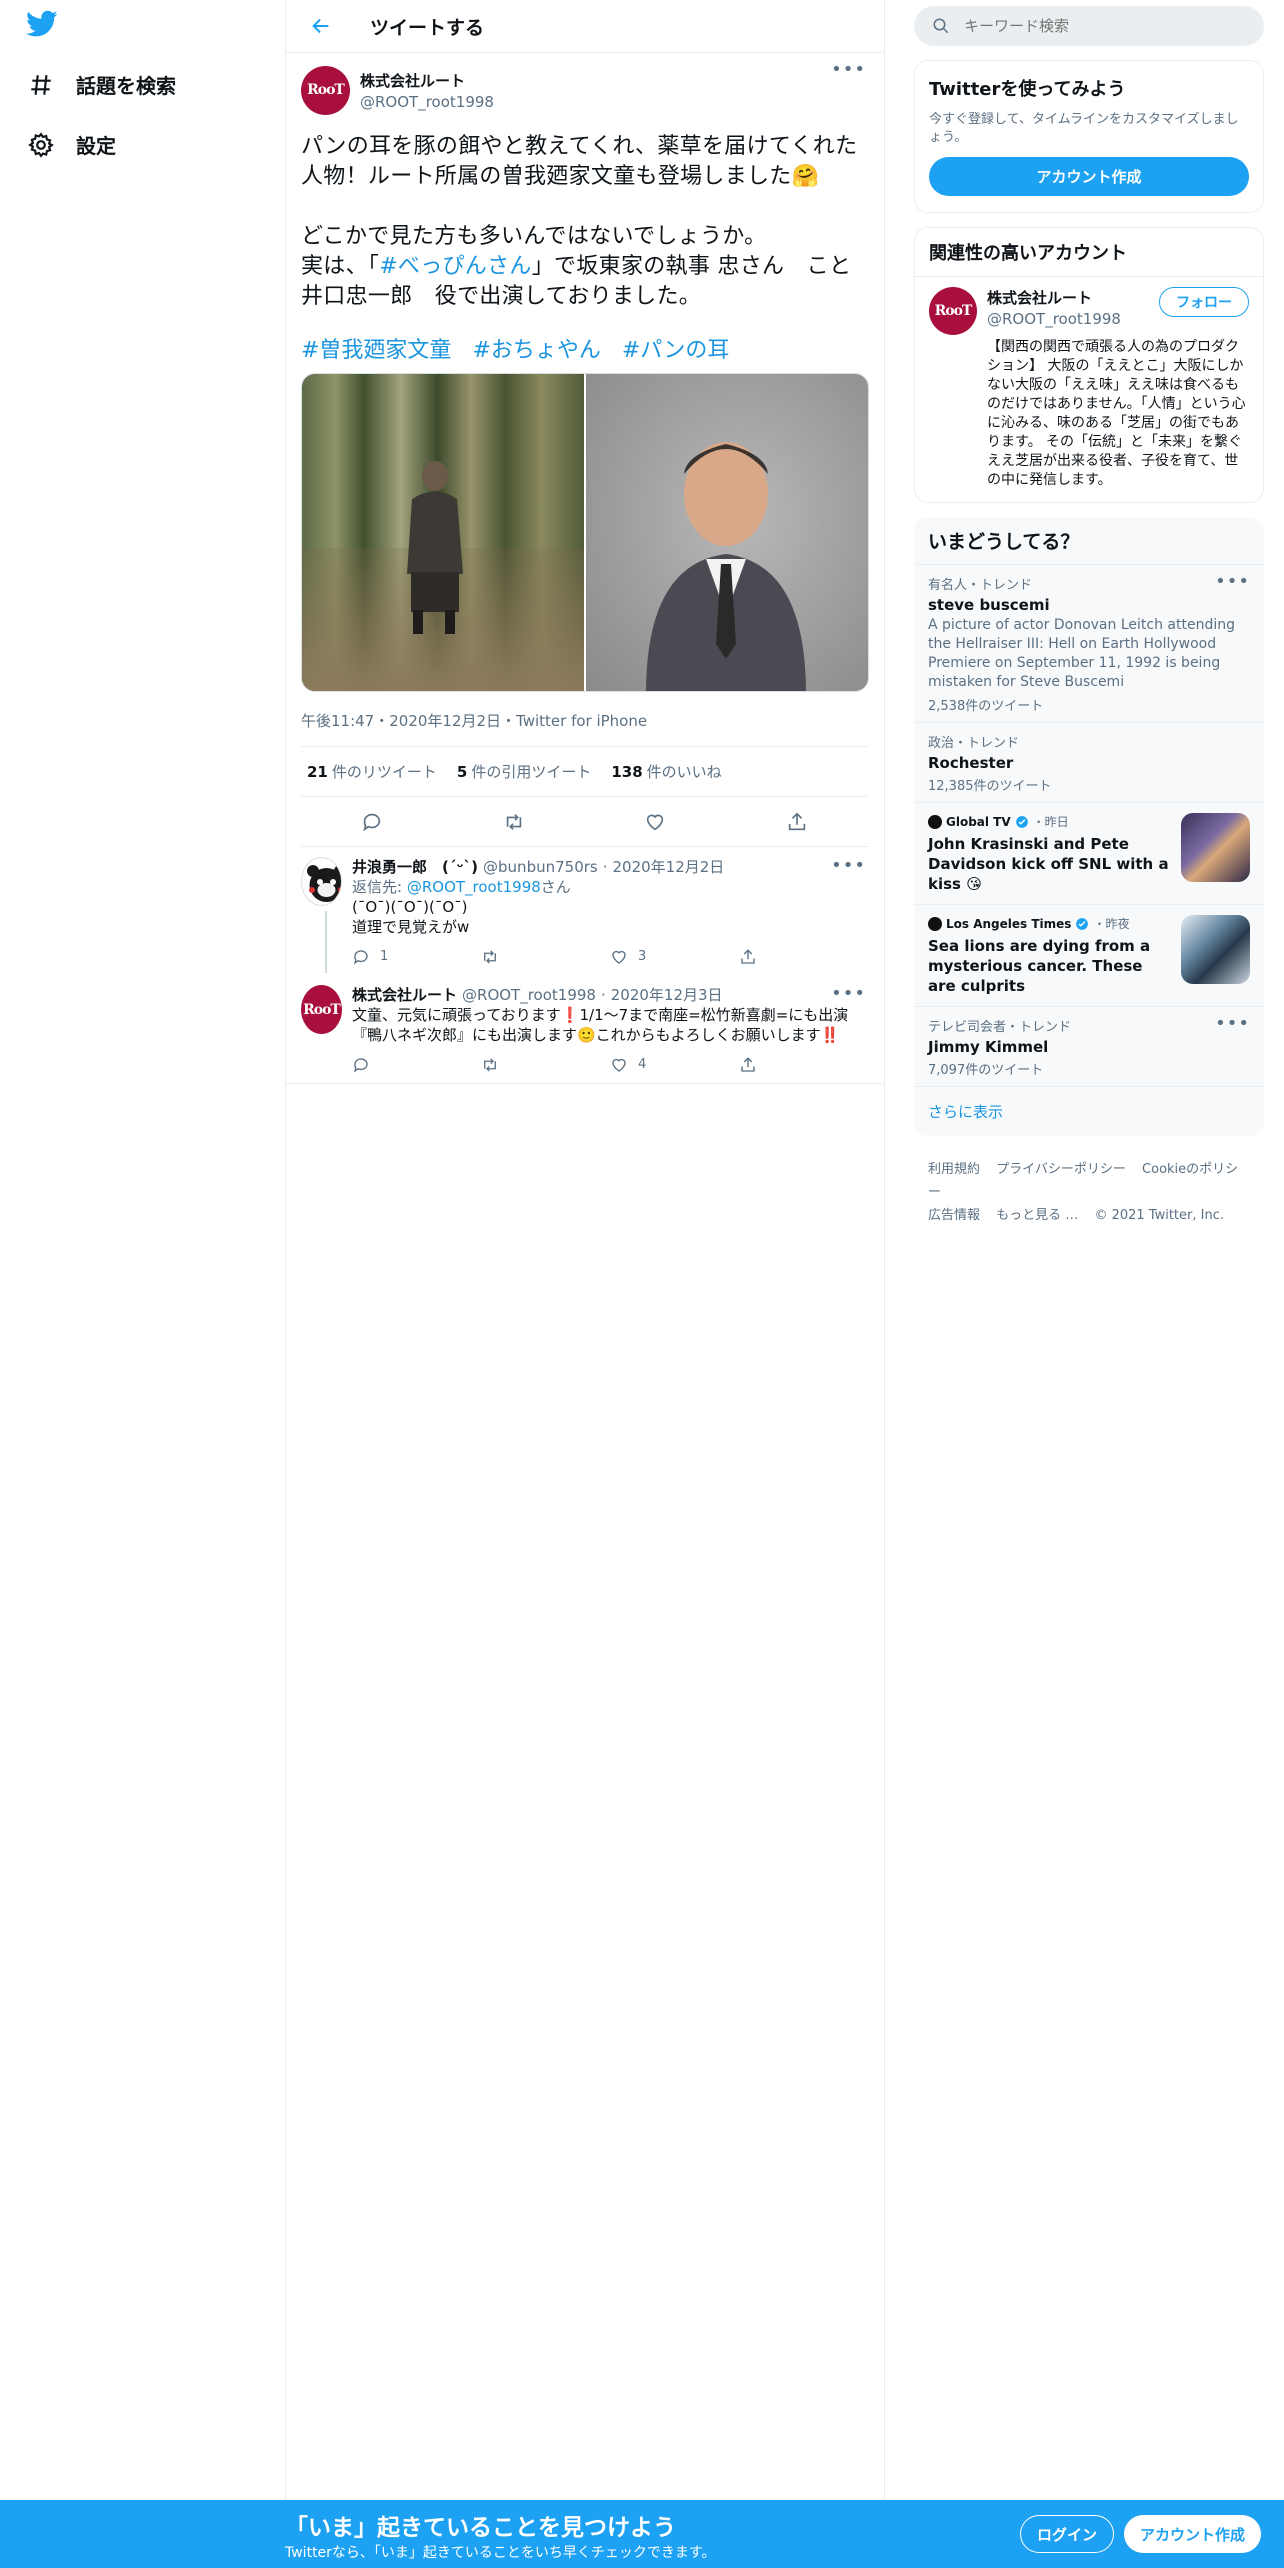 The image size is (1284, 2568). Describe the element at coordinates (1089, 762) in the screenshot. I see `trend-item: 政治・トレンド Rochester 12,385件のツイート` at that location.